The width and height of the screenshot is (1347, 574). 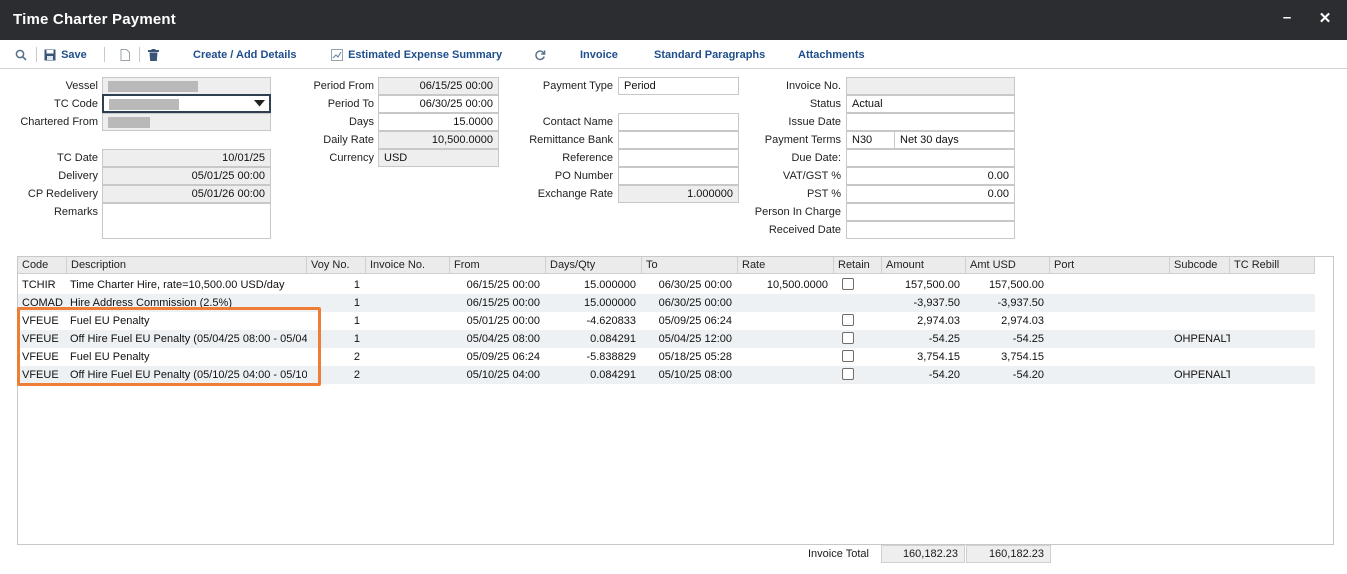 I want to click on column-header-code: Code, so click(x=42, y=265).